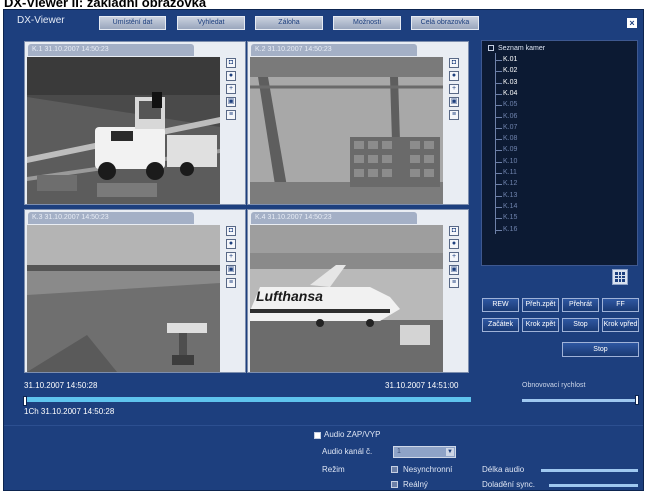 The width and height of the screenshot is (647, 494). Describe the element at coordinates (589, 470) in the screenshot. I see `audio-length-slider` at that location.